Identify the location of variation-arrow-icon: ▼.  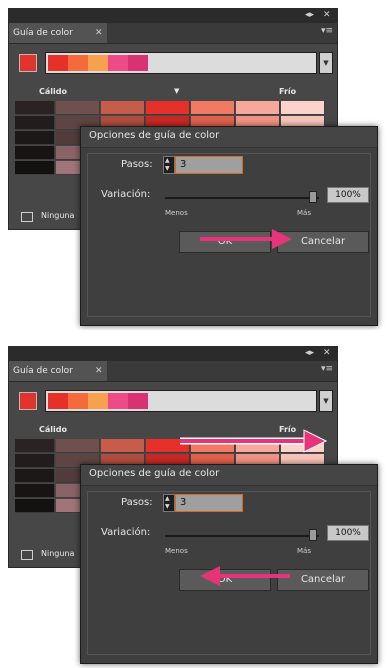
(177, 91).